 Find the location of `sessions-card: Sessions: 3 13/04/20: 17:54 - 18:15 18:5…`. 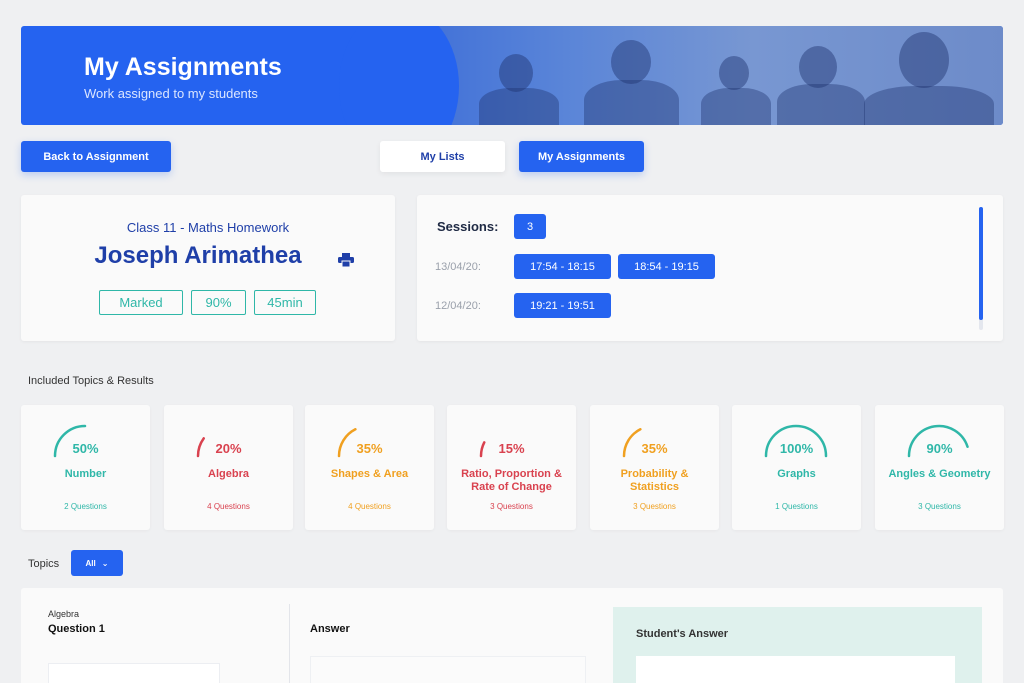

sessions-card: Sessions: 3 13/04/20: 17:54 - 18:15 18:5… is located at coordinates (710, 268).